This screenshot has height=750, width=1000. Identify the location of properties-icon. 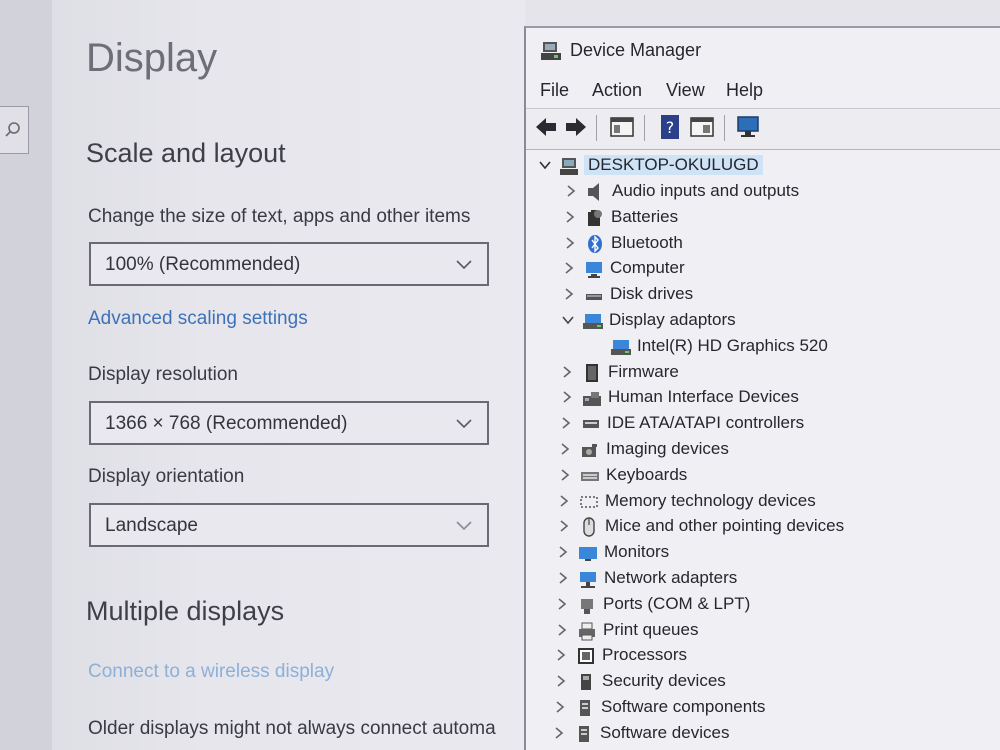
(622, 127).